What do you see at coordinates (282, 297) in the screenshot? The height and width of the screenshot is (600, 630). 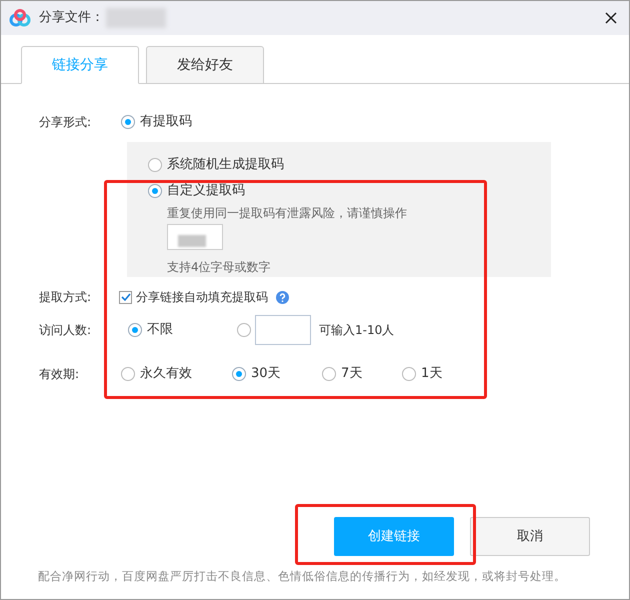 I see `help-icon` at bounding box center [282, 297].